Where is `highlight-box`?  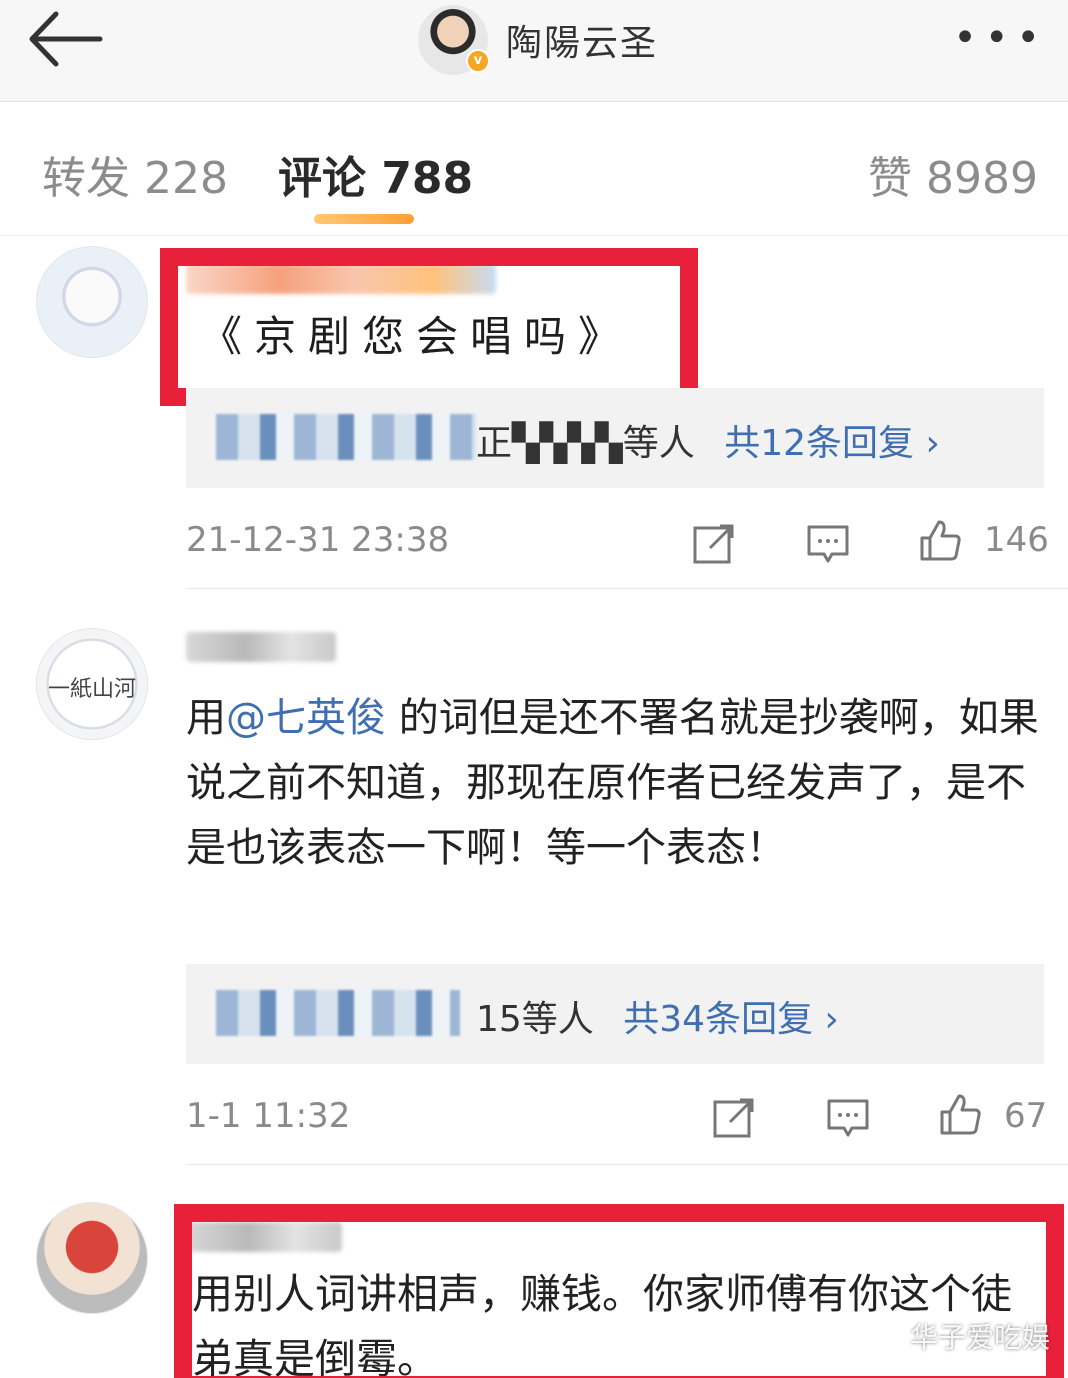
highlight-box is located at coordinates (429, 327).